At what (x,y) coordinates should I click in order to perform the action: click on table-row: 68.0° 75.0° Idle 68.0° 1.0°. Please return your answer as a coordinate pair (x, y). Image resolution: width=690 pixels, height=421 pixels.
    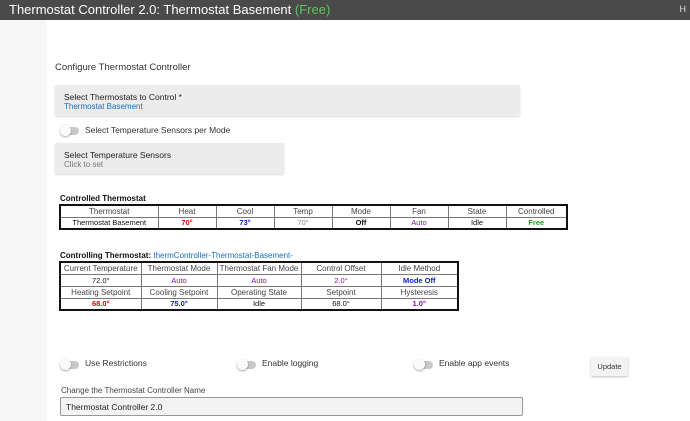
    Looking at the image, I should click on (259, 304).